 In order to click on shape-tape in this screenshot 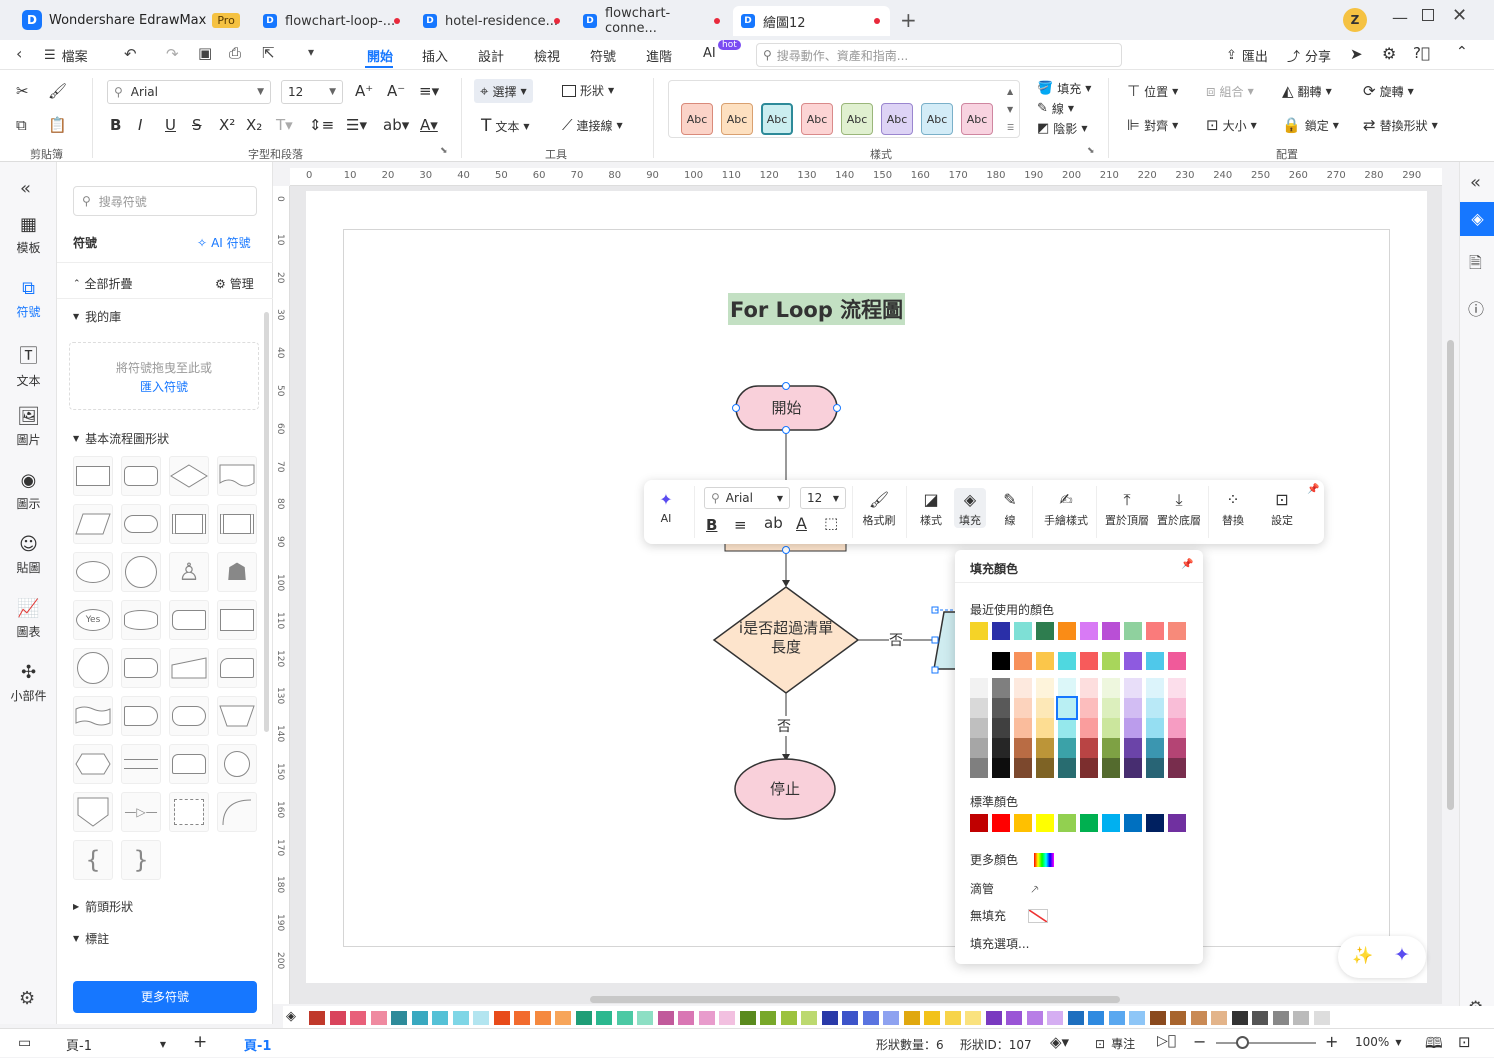, I will do `click(93, 716)`.